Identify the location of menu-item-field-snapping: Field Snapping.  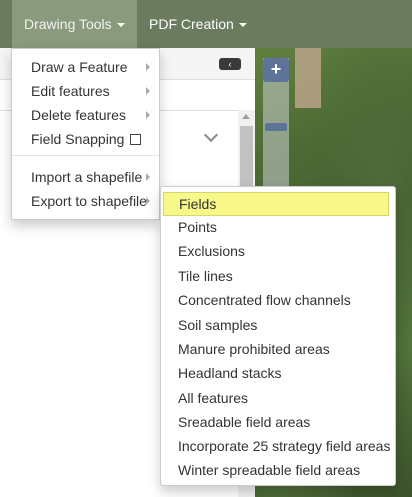
(85, 139).